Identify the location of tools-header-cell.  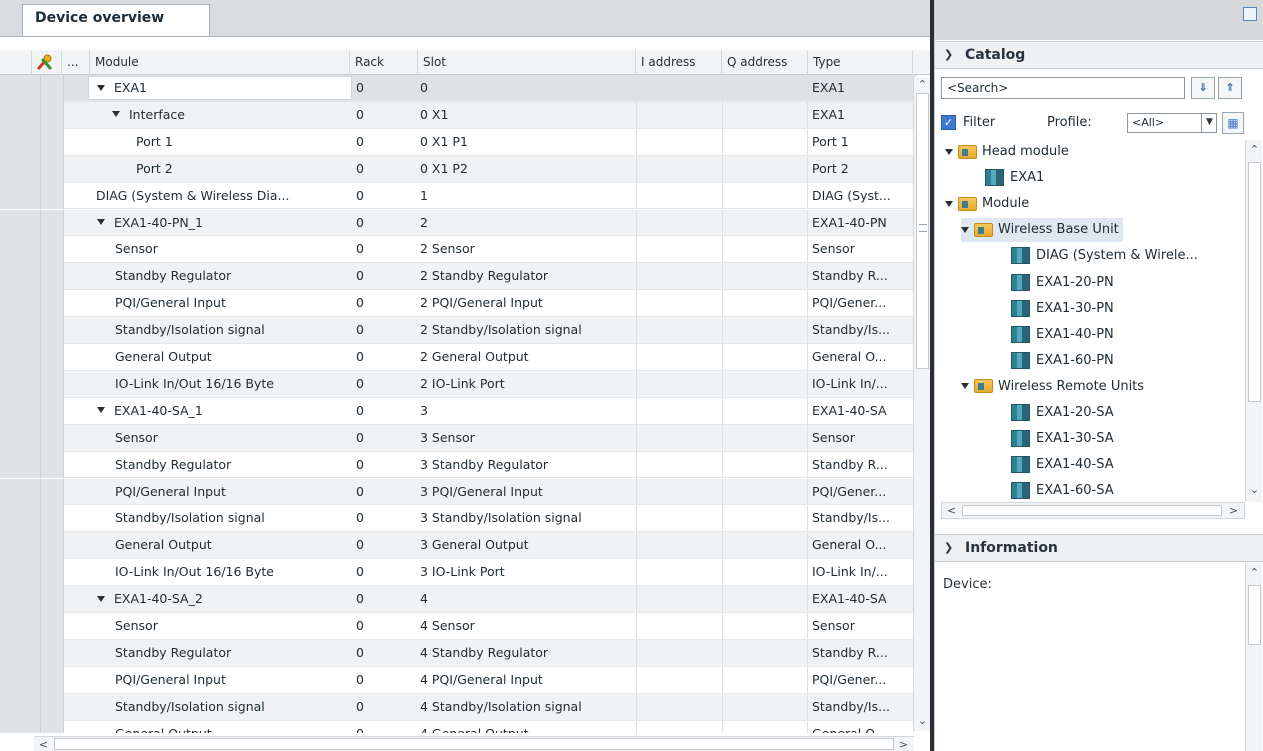
(47, 62).